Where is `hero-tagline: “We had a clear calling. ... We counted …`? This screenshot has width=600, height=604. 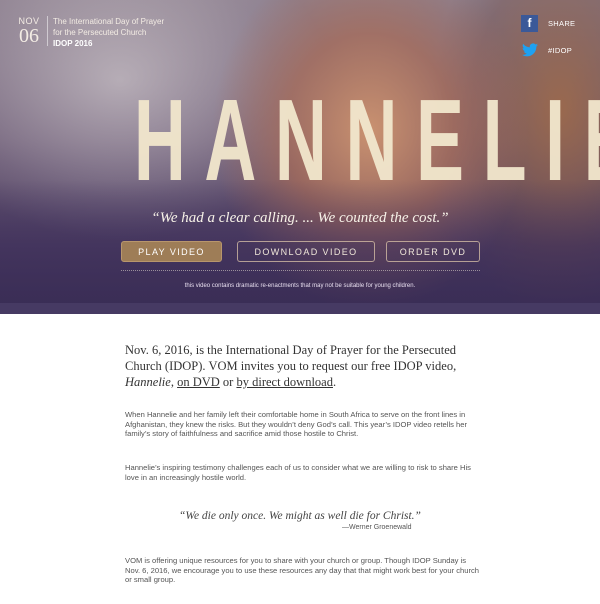
hero-tagline: “We had a clear calling. ... We counted … is located at coordinates (300, 218).